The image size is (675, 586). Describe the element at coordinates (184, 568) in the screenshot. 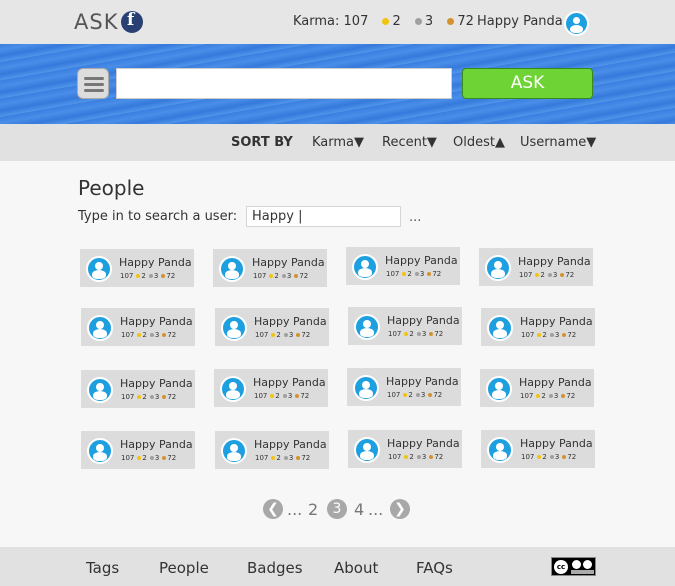

I see `footer-link-people: People` at that location.